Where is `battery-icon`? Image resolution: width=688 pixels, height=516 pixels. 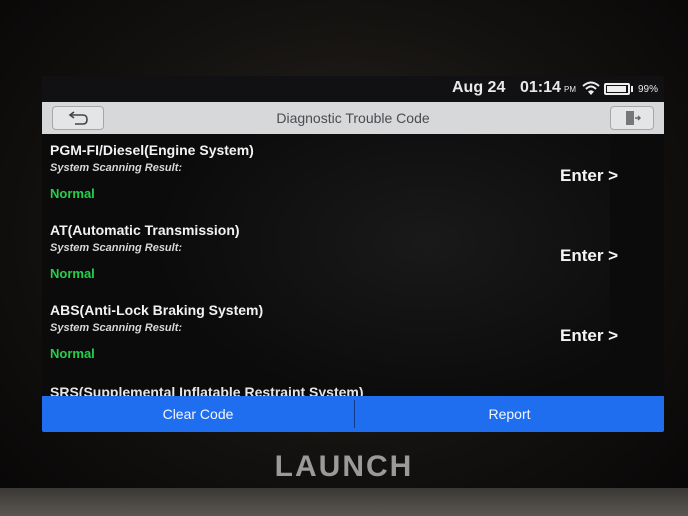
battery-icon is located at coordinates (617, 89).